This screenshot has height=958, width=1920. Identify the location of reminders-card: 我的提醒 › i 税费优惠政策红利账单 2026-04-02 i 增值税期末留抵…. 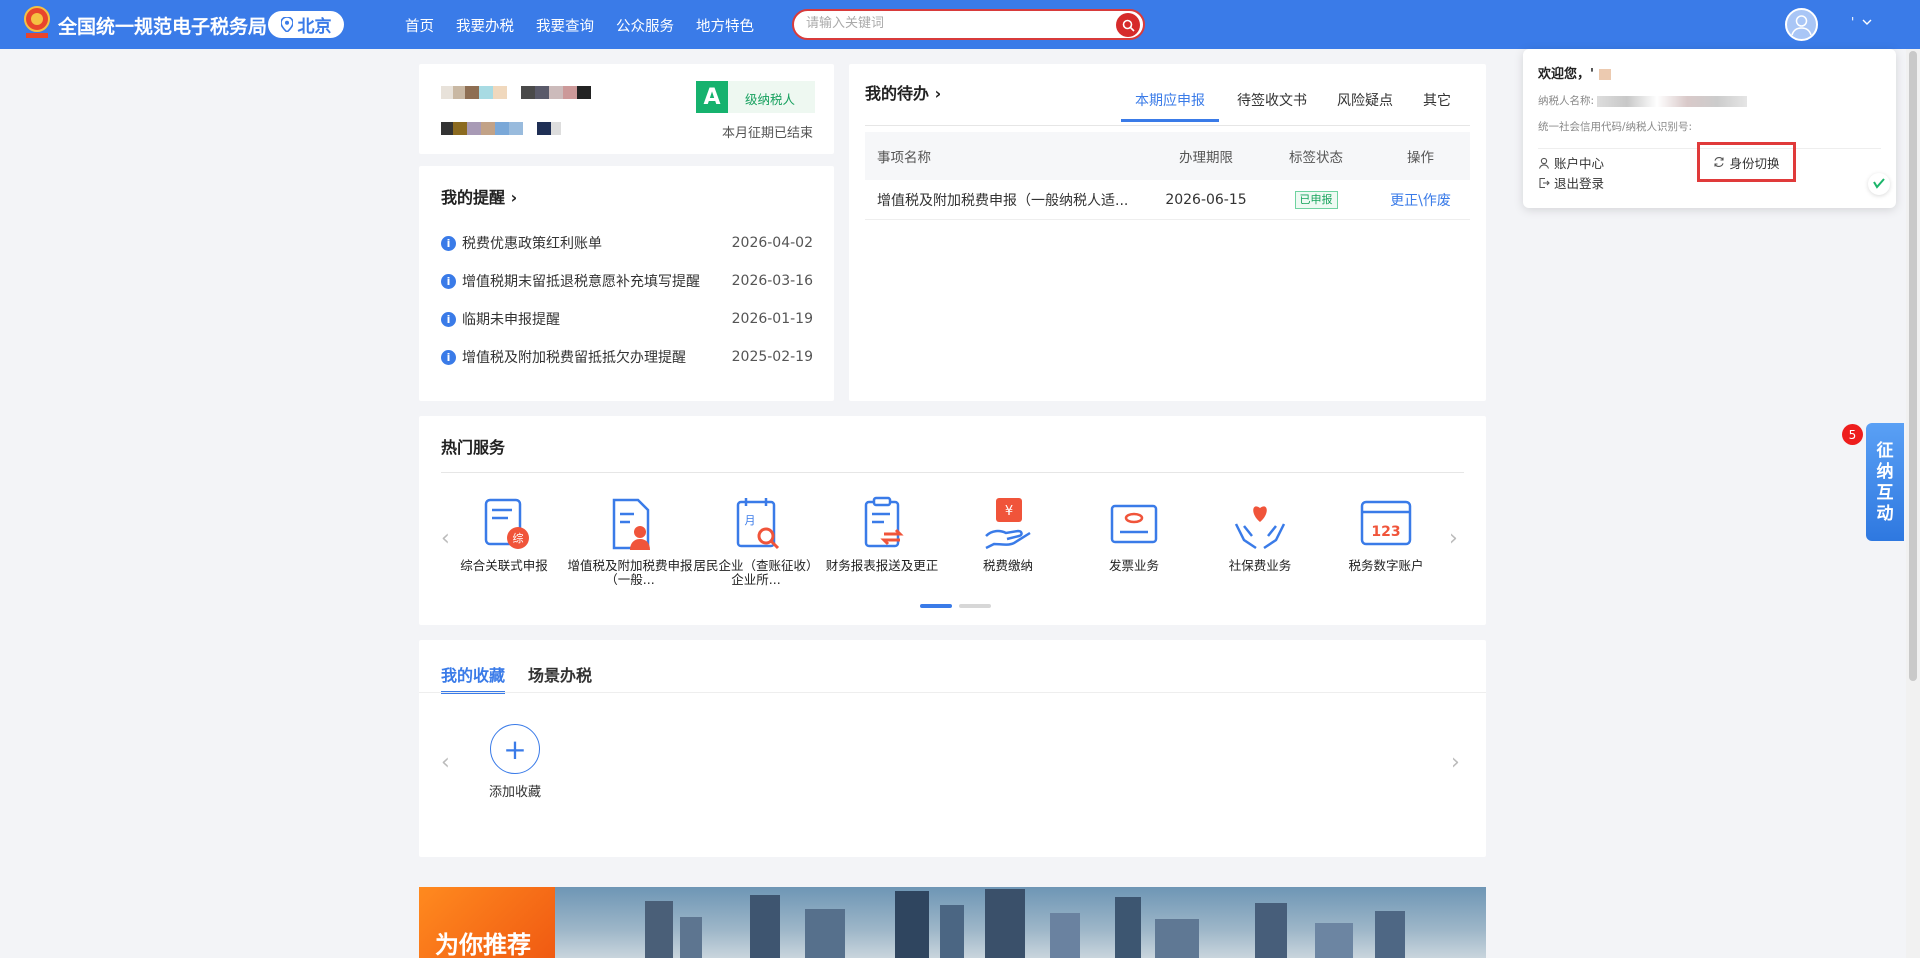
(626, 283).